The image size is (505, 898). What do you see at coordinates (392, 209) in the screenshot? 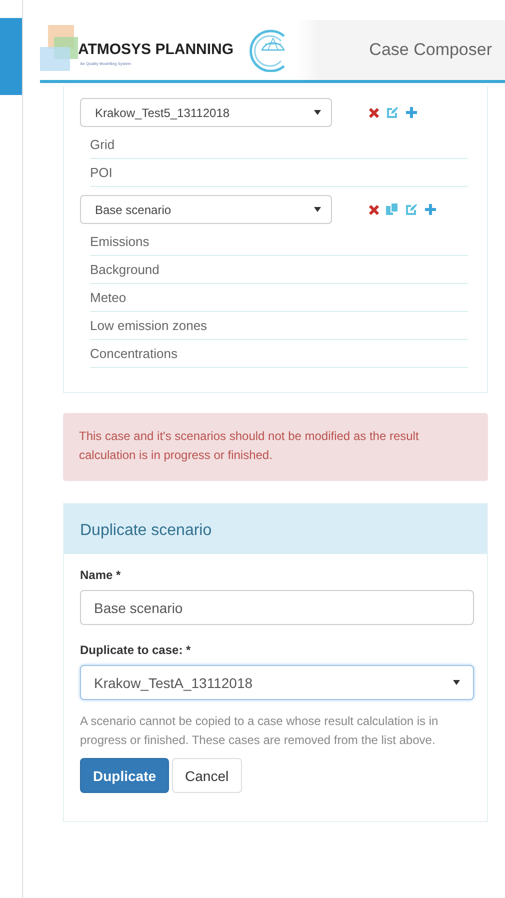
I see `copy-icon` at bounding box center [392, 209].